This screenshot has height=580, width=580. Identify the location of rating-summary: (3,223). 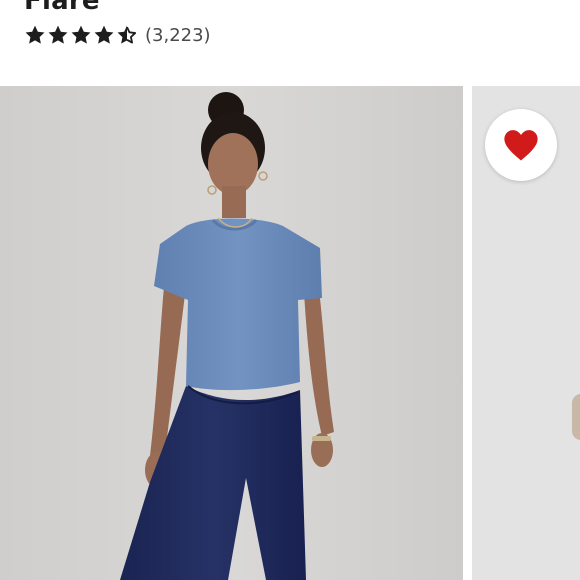
(117, 35).